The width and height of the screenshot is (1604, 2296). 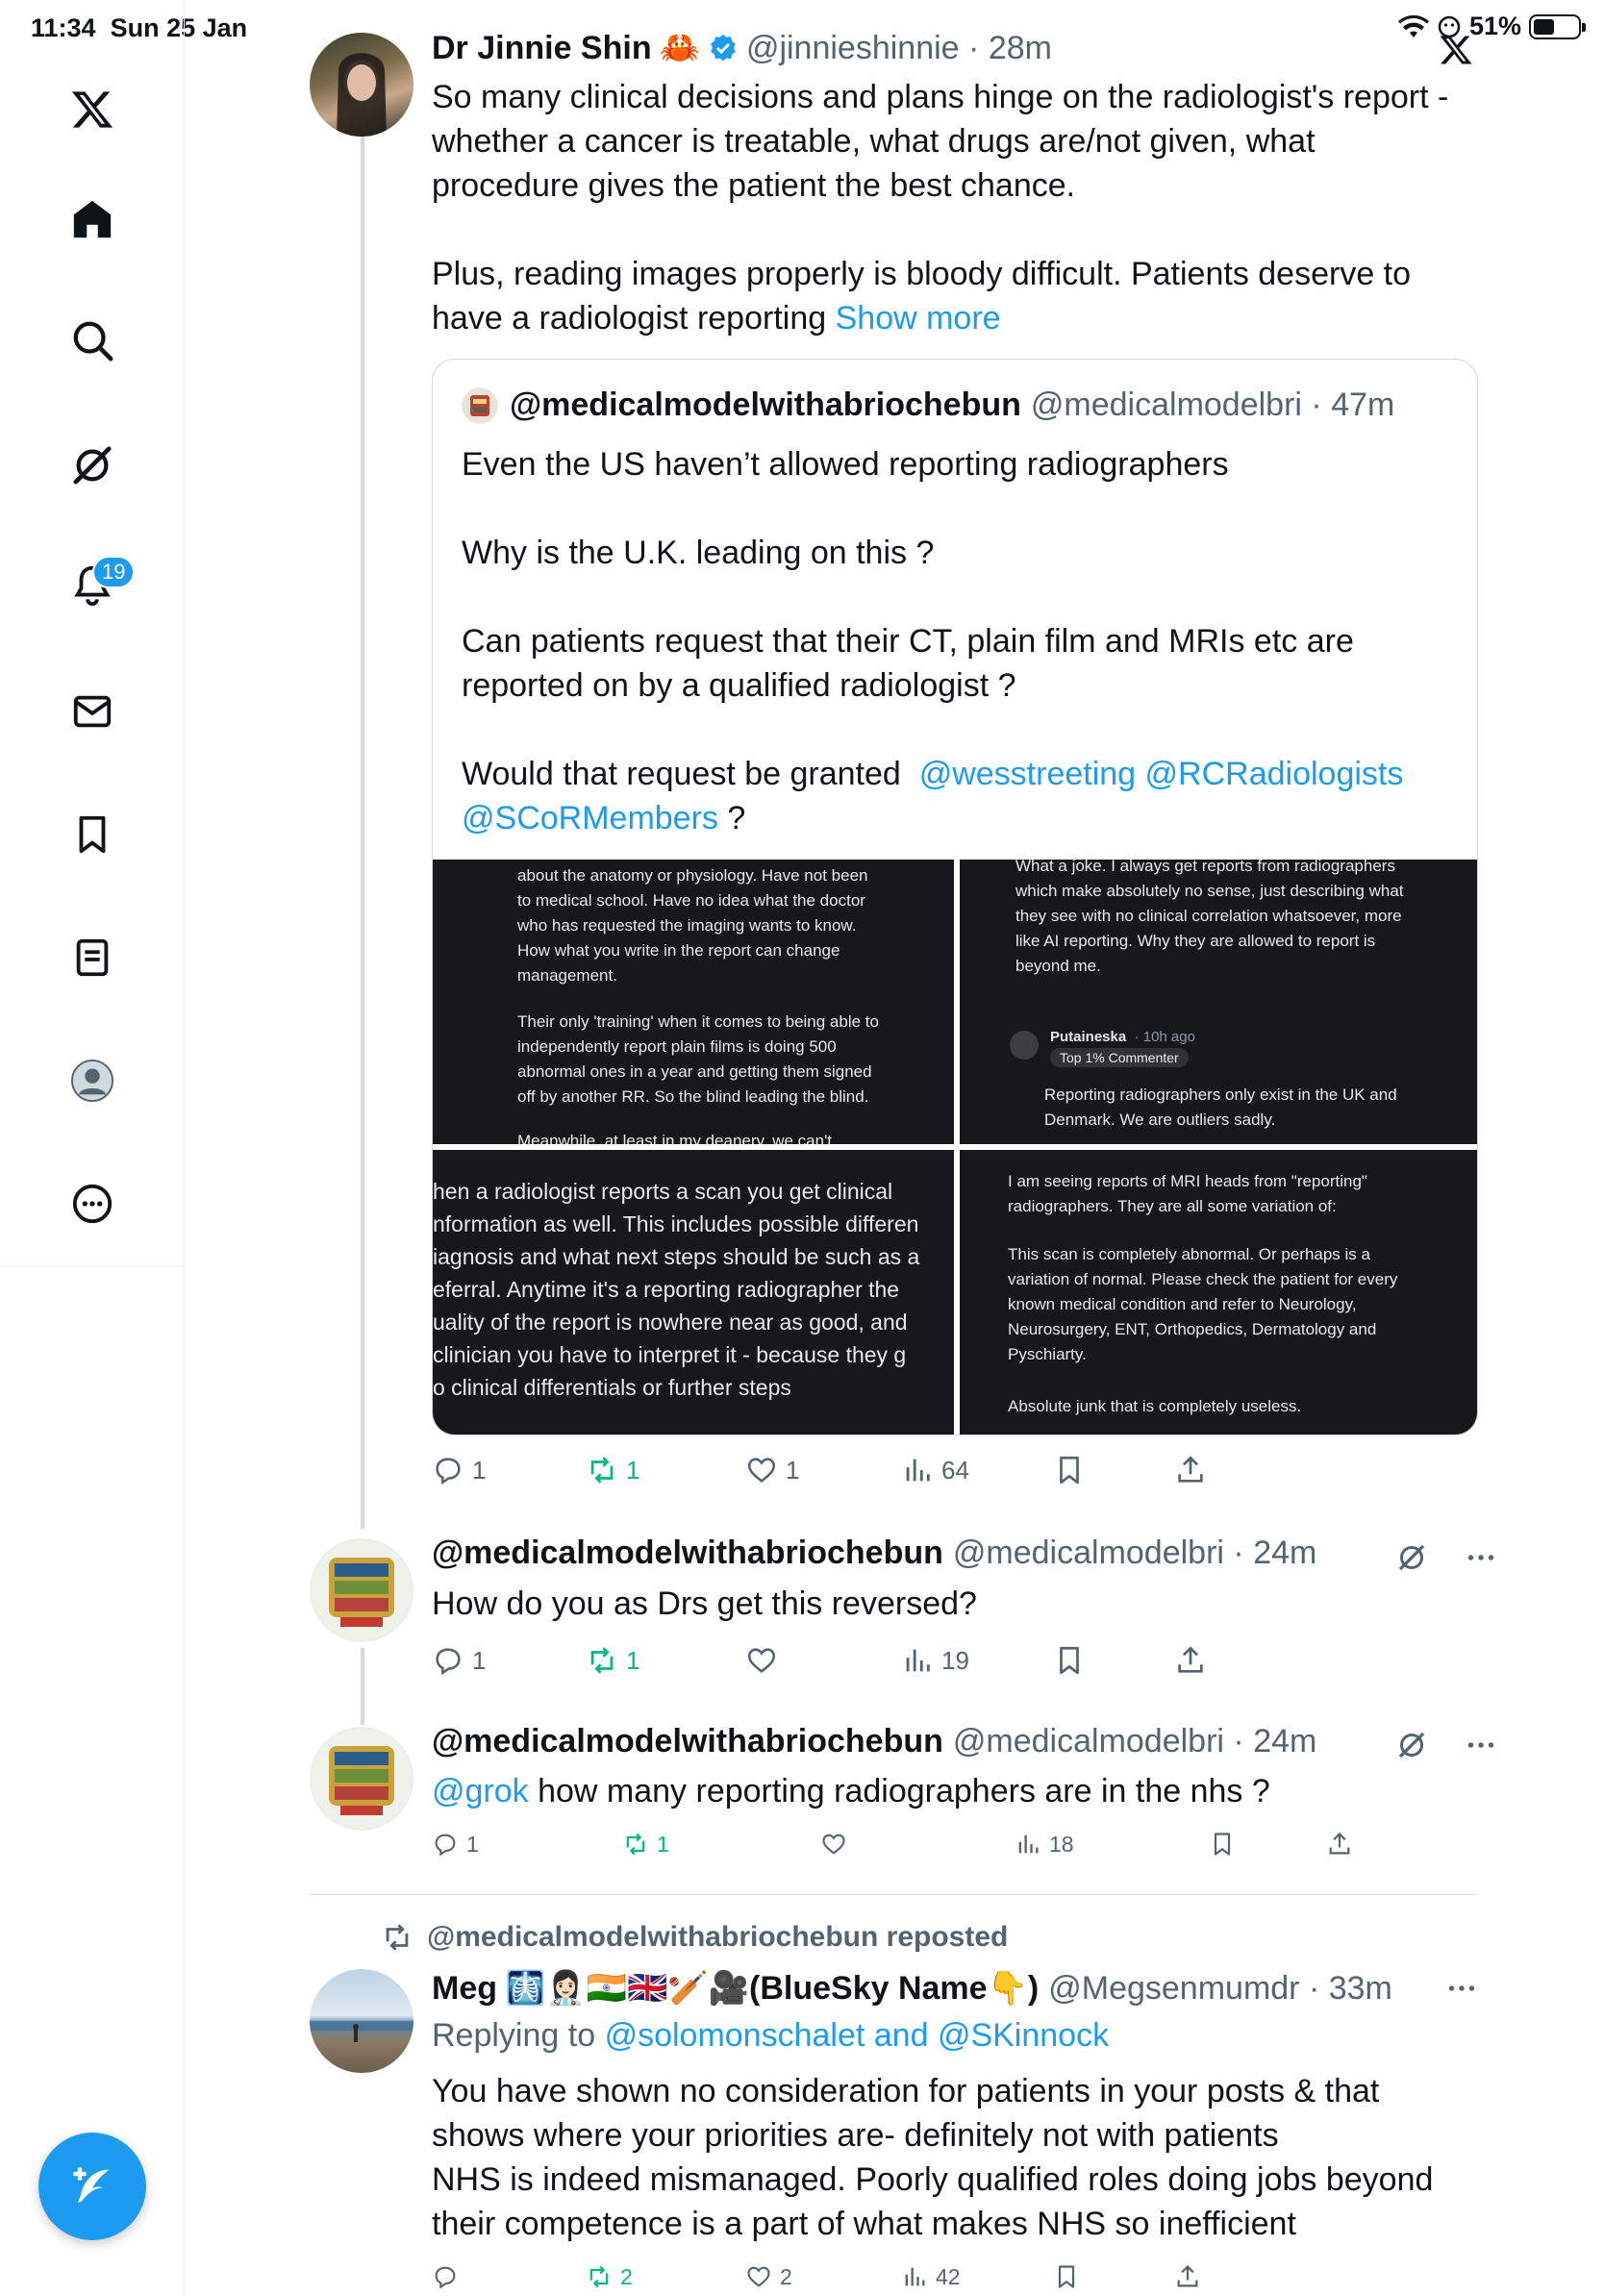 What do you see at coordinates (1557, 26) in the screenshot?
I see `battery-icon` at bounding box center [1557, 26].